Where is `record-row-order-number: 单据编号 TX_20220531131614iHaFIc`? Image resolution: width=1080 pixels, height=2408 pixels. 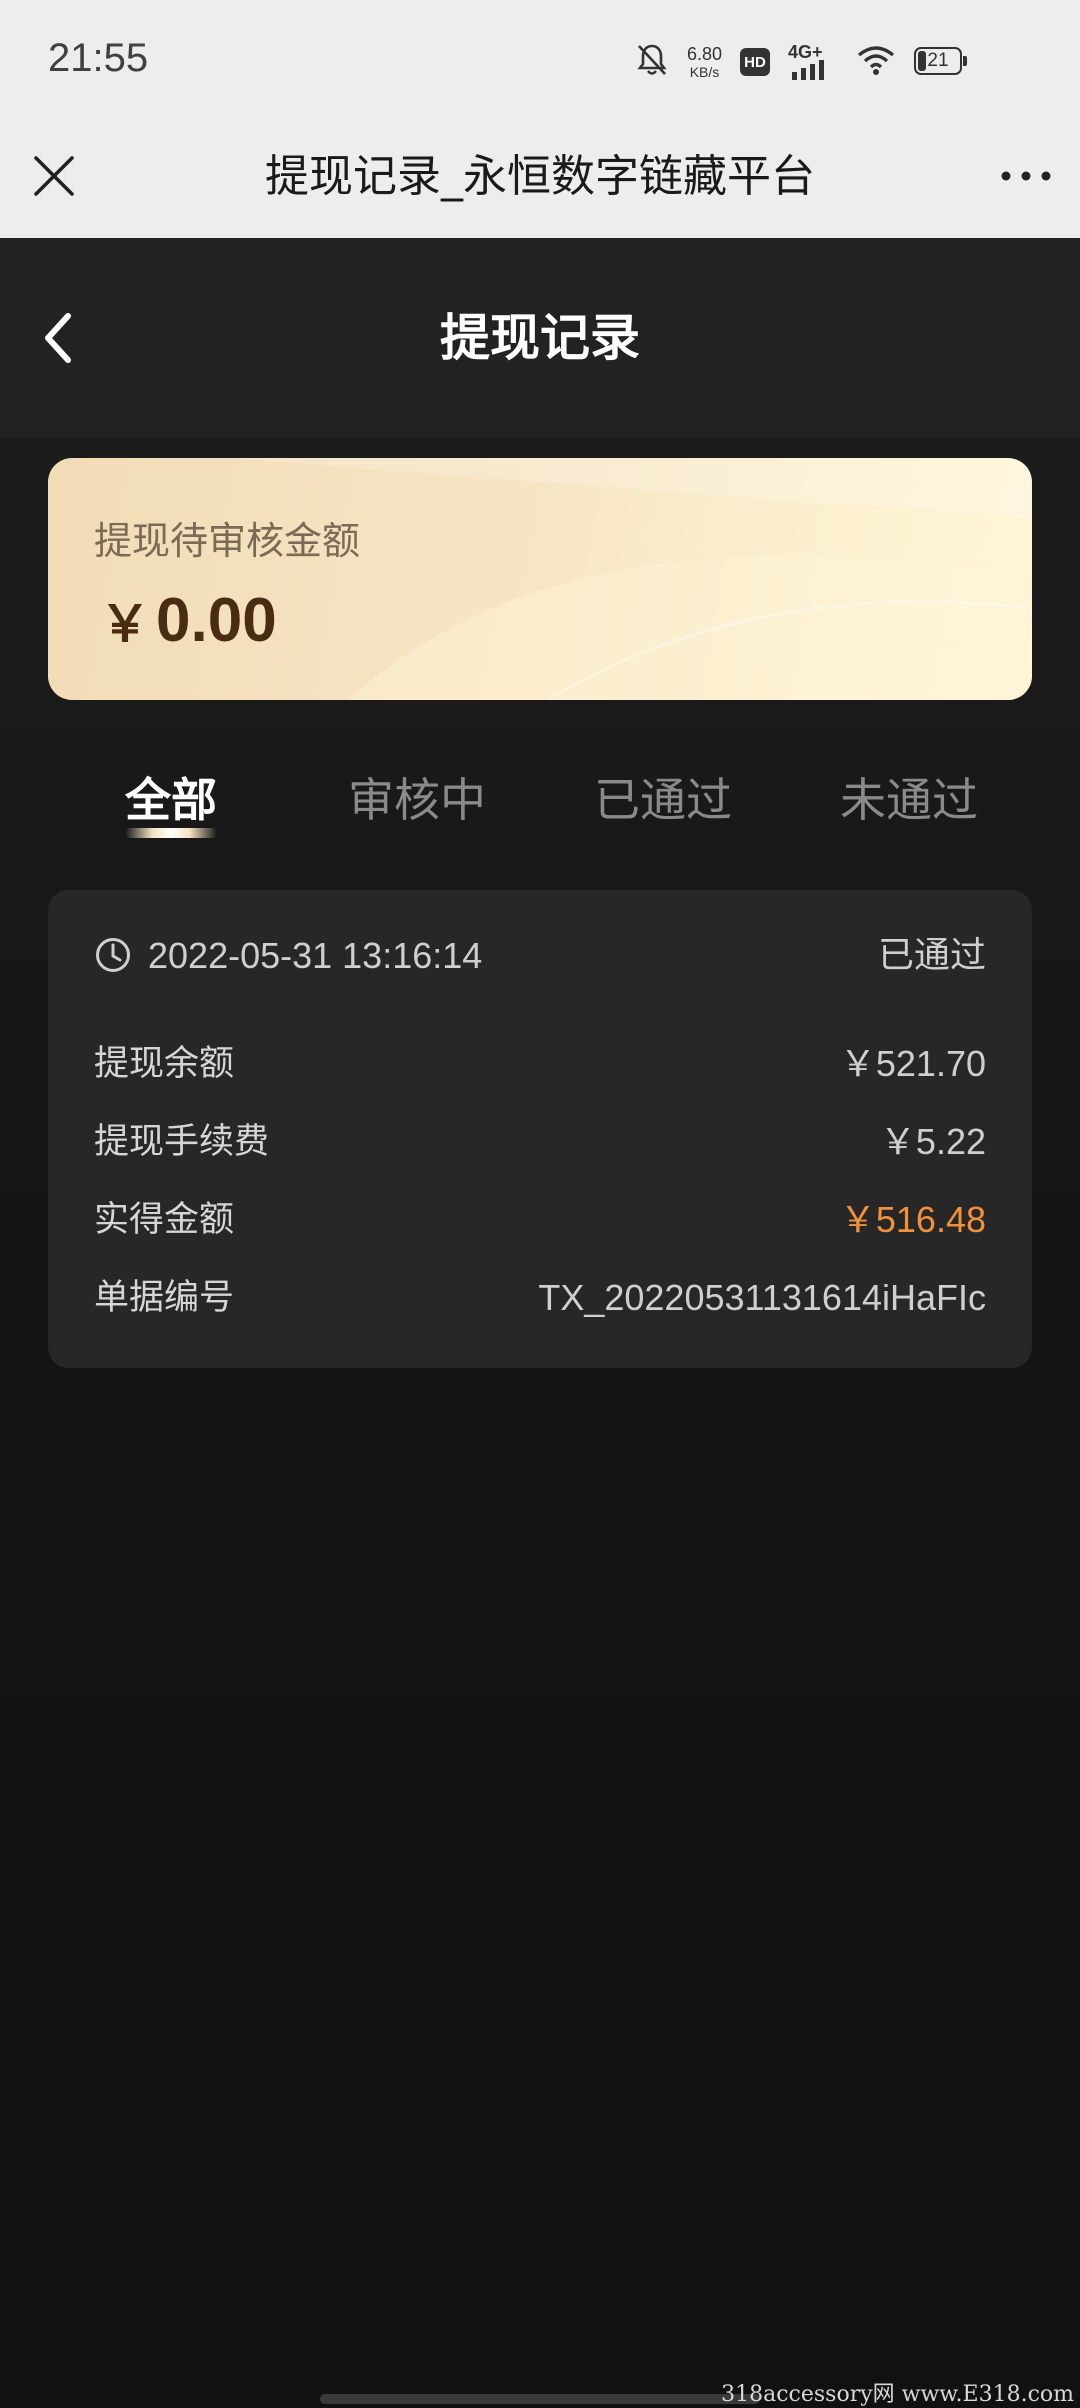 record-row-order-number: 单据编号 TX_20220531131614iHaFIc is located at coordinates (540, 1298).